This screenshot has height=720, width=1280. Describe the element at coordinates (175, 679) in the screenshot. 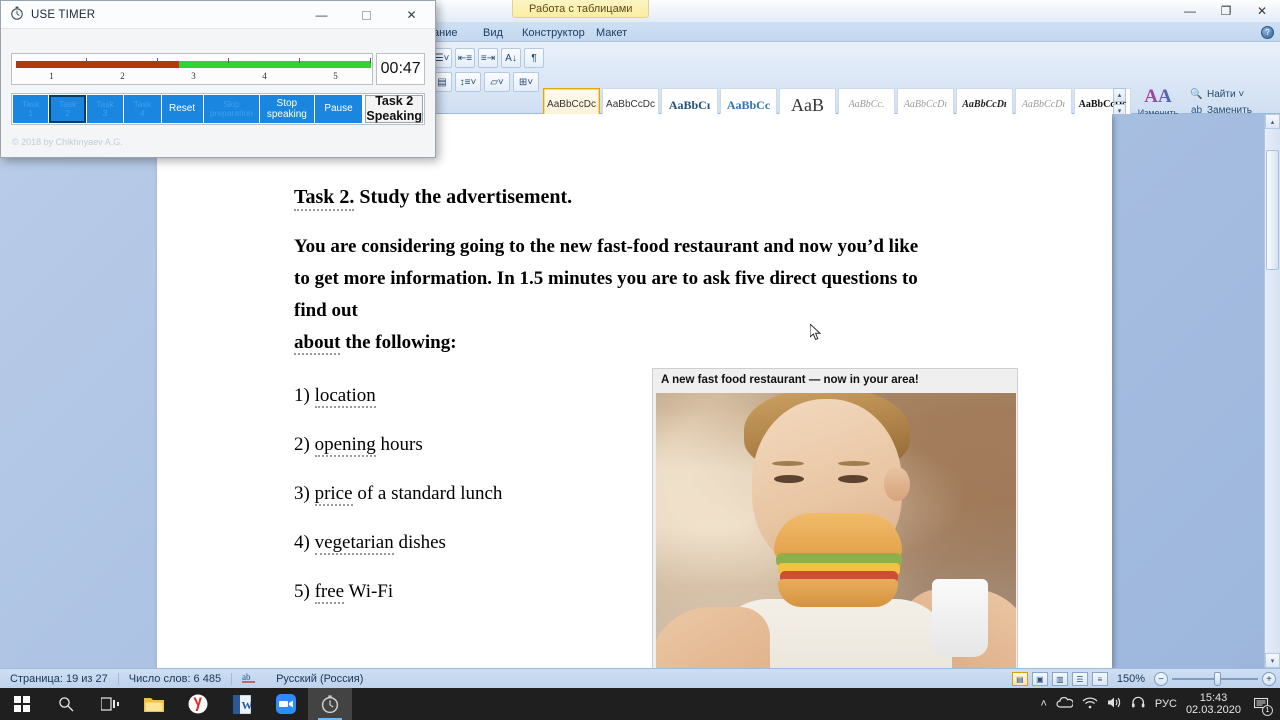

I see `word-count: Число слов: 6 485` at that location.